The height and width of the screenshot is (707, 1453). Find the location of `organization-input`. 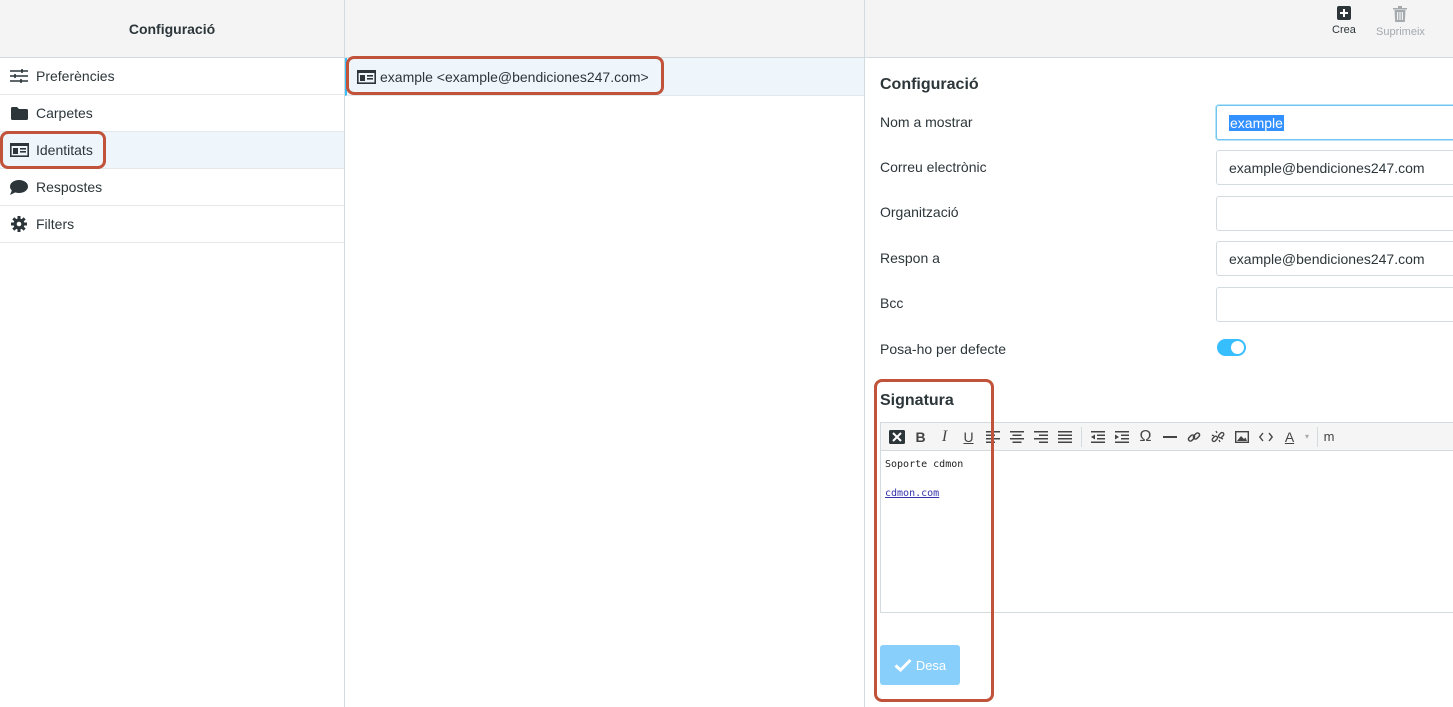

organization-input is located at coordinates (1334, 213).